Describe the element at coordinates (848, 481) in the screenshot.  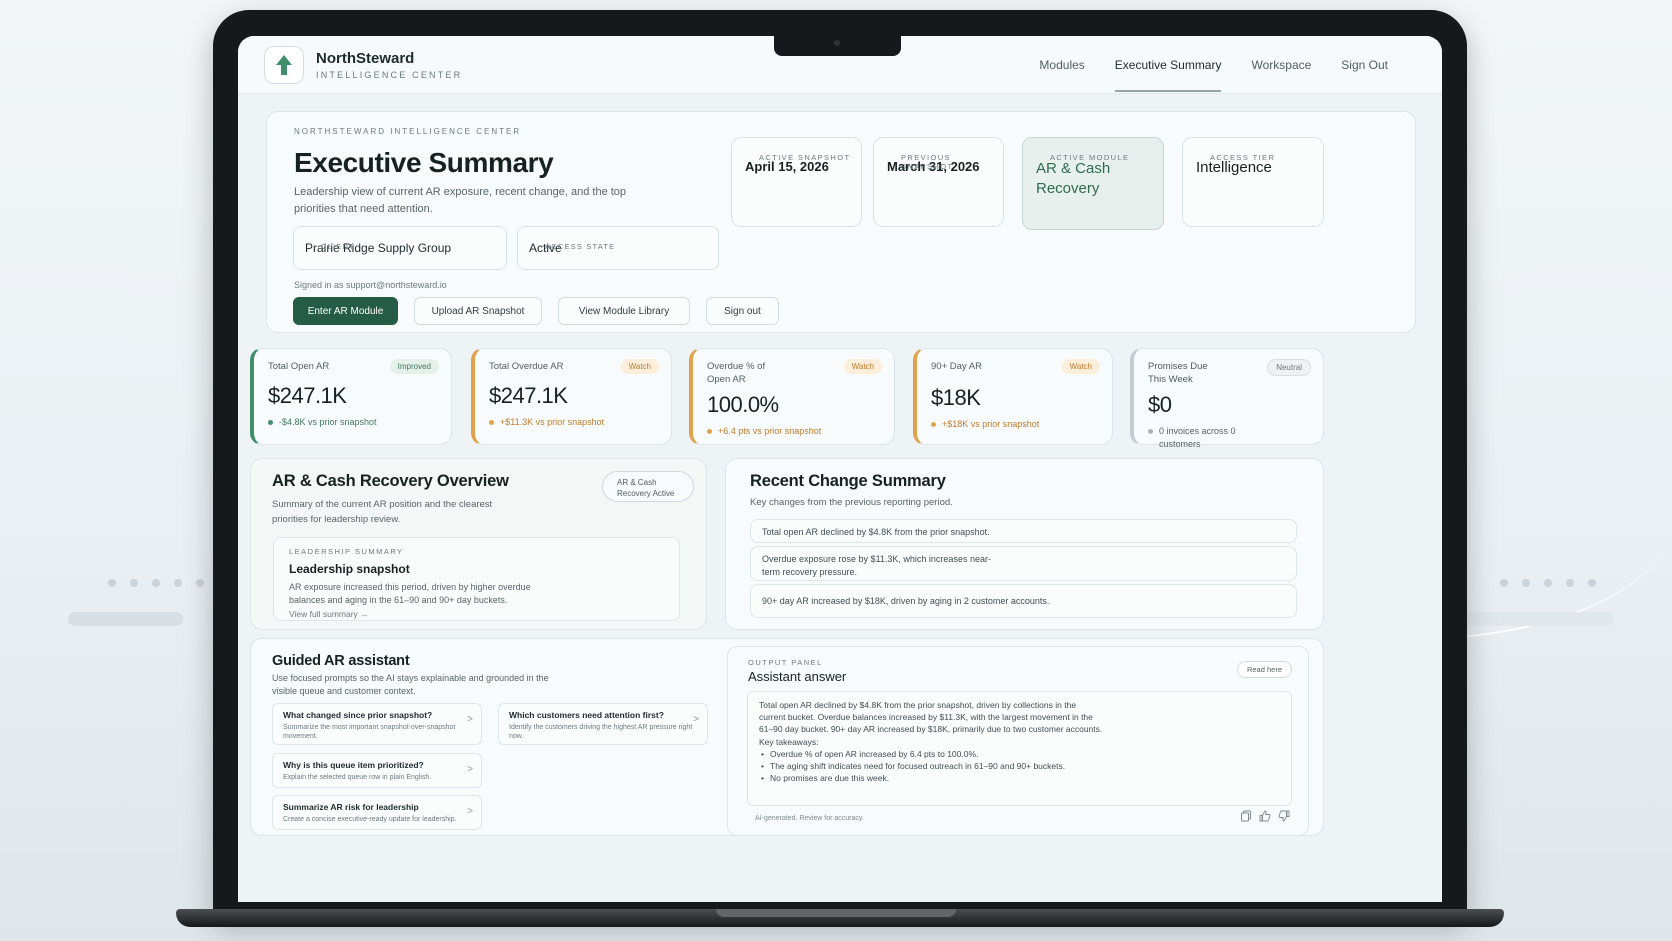
I see `recent-title: Recent Change Summary` at that location.